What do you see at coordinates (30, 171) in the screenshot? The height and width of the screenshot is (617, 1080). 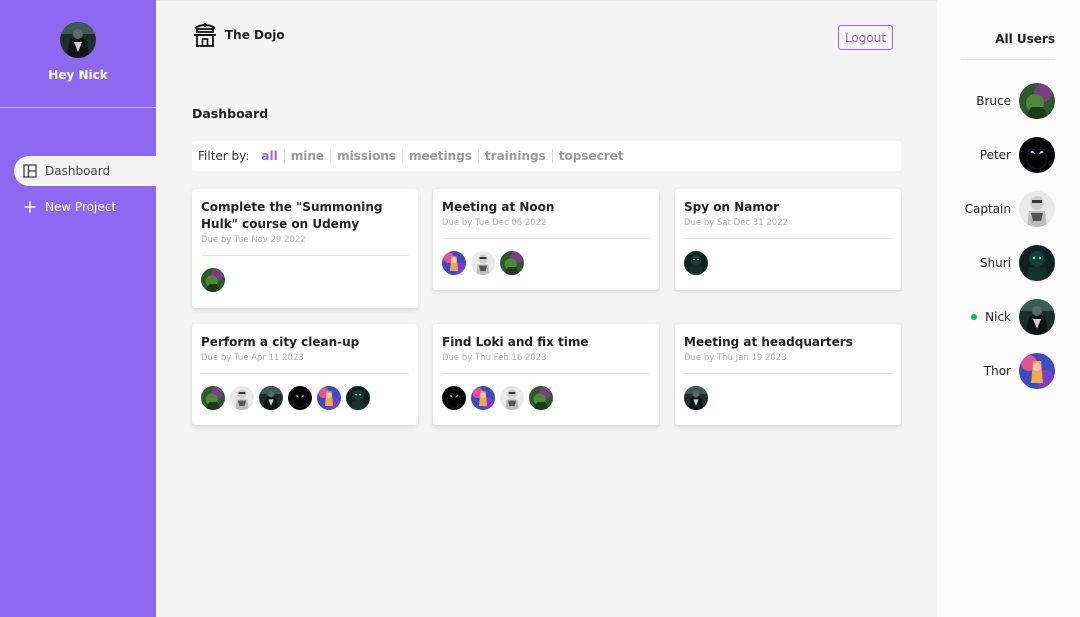 I see `dashboard-icon` at bounding box center [30, 171].